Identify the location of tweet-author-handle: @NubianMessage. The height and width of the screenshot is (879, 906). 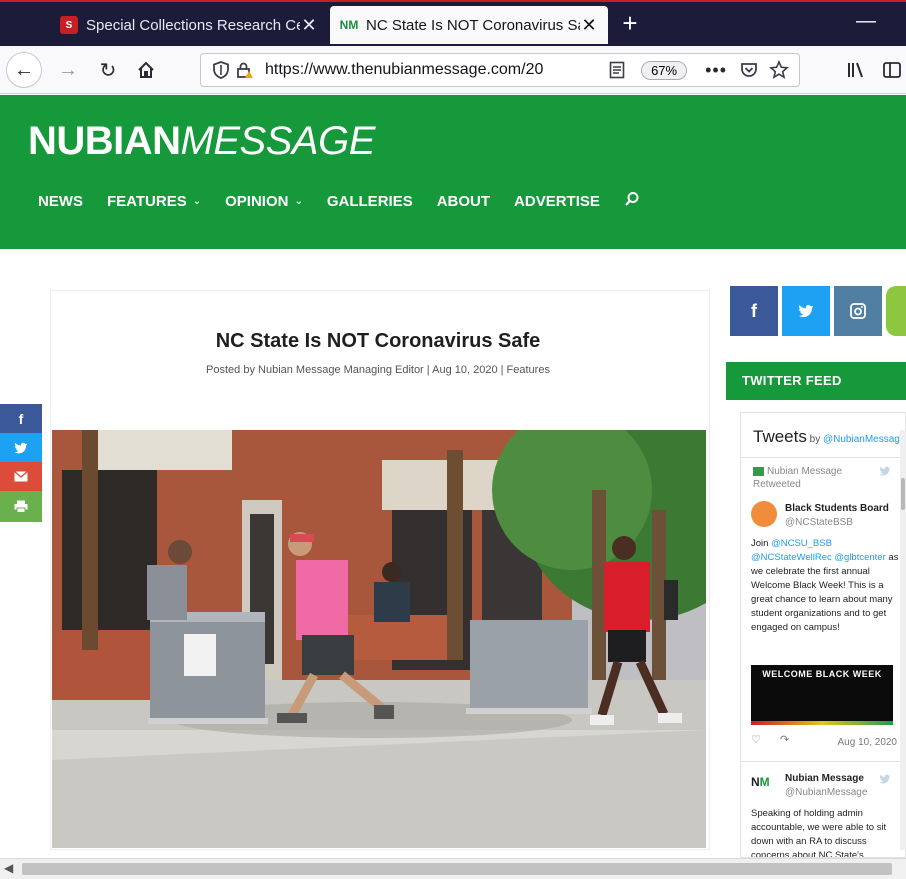
(826, 792).